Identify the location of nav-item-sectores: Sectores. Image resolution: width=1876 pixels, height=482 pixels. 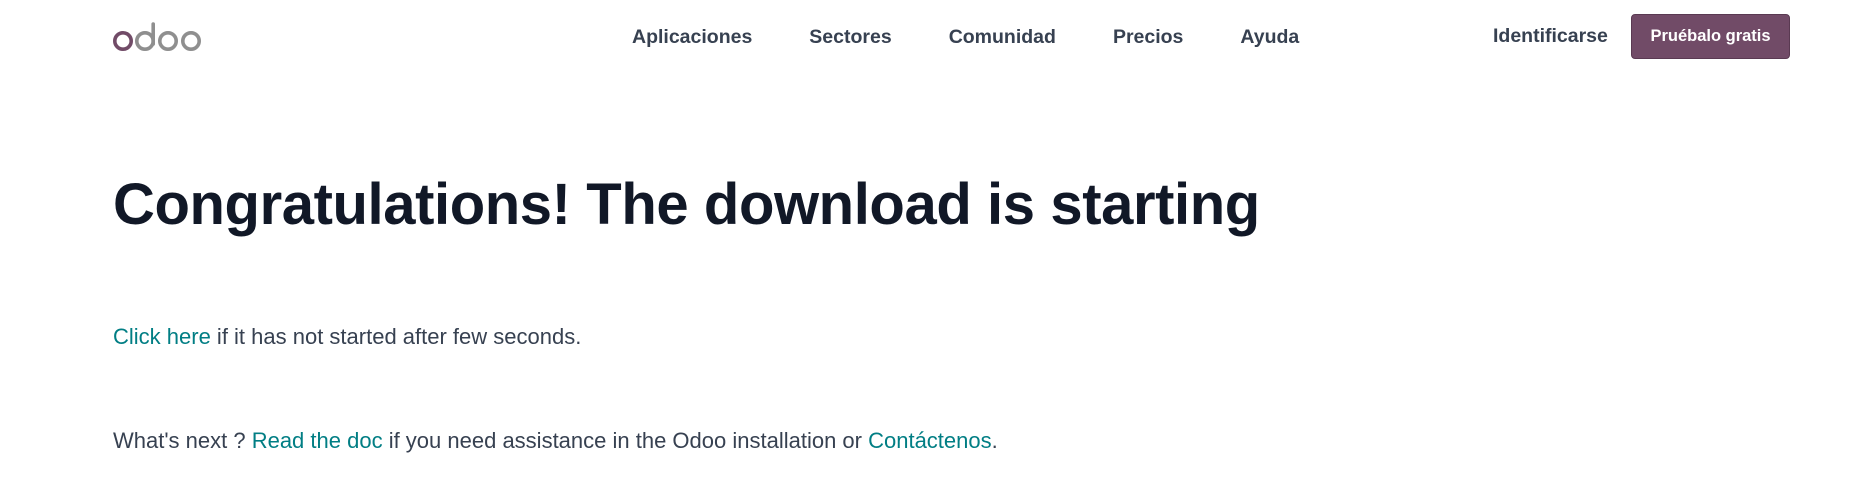
(850, 37).